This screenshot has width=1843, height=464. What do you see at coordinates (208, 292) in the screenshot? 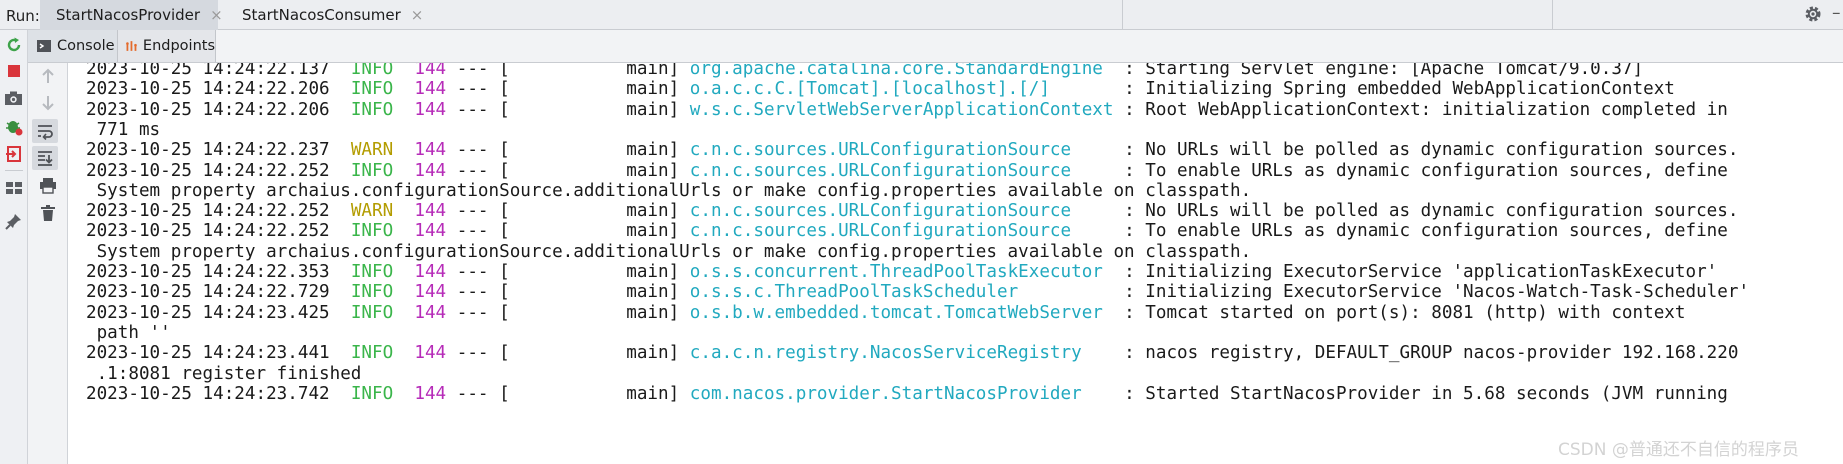
I see `log-timestamp: 2023-10-25 14:24:22.729` at bounding box center [208, 292].